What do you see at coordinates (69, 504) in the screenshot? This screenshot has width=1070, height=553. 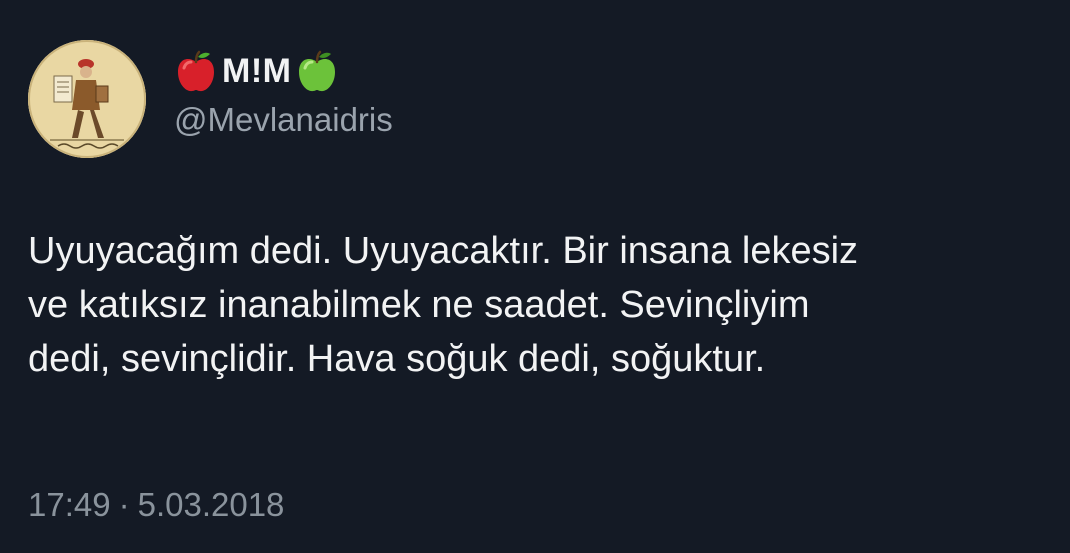 I see `tweet-time: 17:49` at bounding box center [69, 504].